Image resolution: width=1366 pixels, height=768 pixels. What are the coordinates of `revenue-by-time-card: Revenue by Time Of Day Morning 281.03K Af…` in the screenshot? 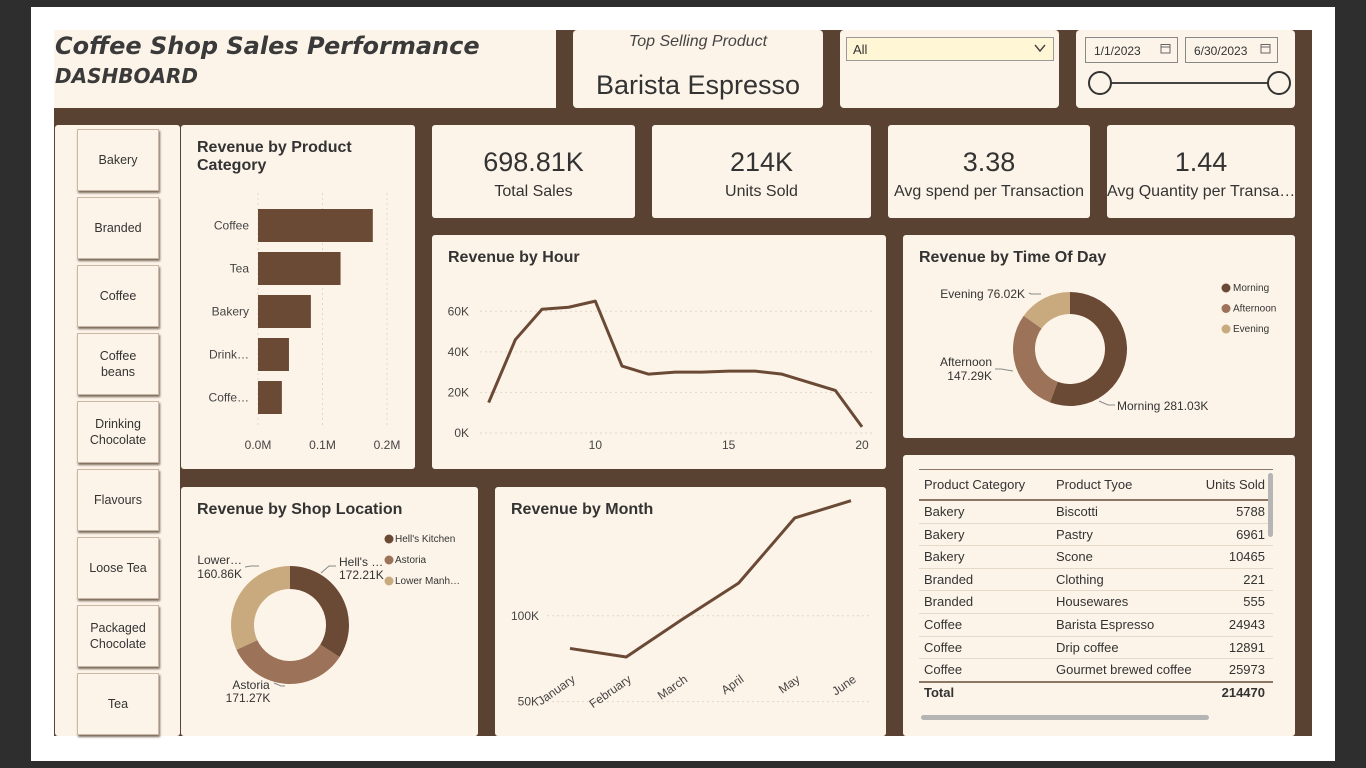 It's located at (1099, 336).